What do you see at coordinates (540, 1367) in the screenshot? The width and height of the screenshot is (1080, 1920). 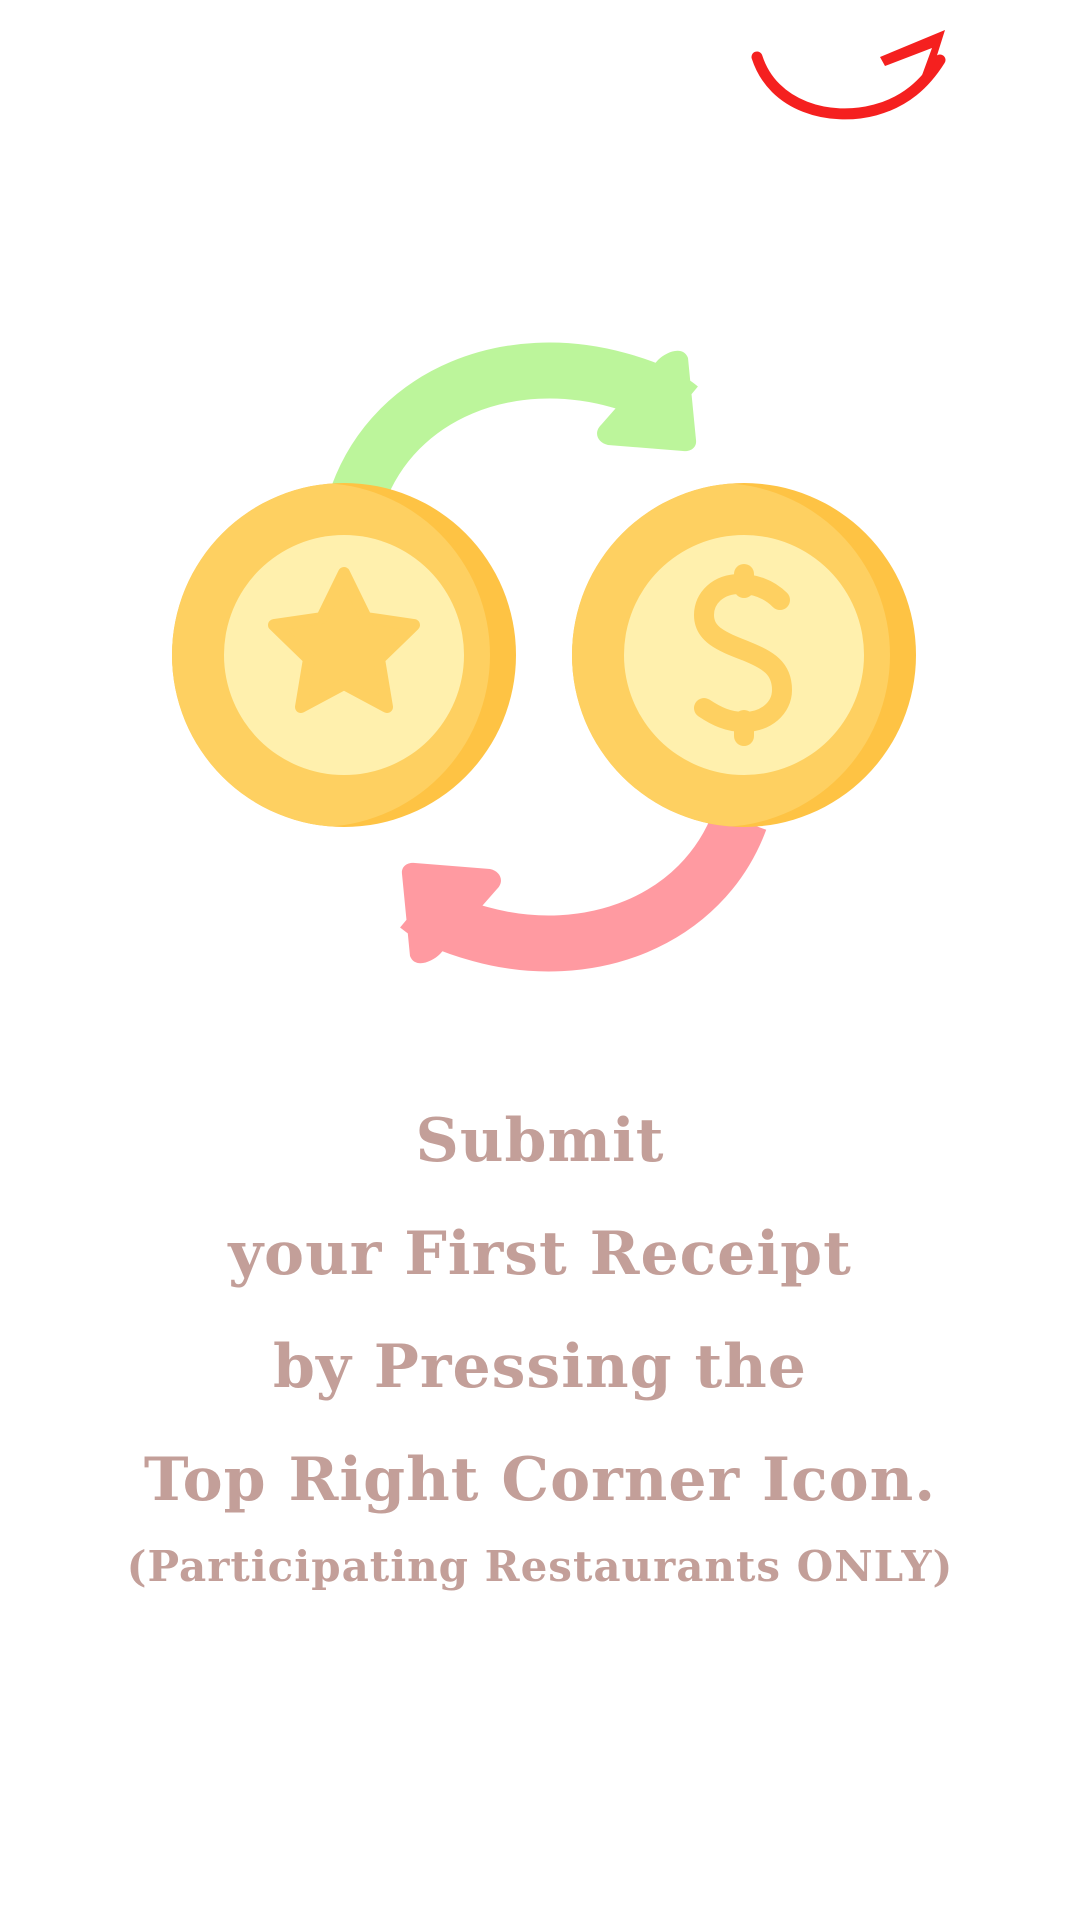 I see `instruction-line-3: by Pressing the` at bounding box center [540, 1367].